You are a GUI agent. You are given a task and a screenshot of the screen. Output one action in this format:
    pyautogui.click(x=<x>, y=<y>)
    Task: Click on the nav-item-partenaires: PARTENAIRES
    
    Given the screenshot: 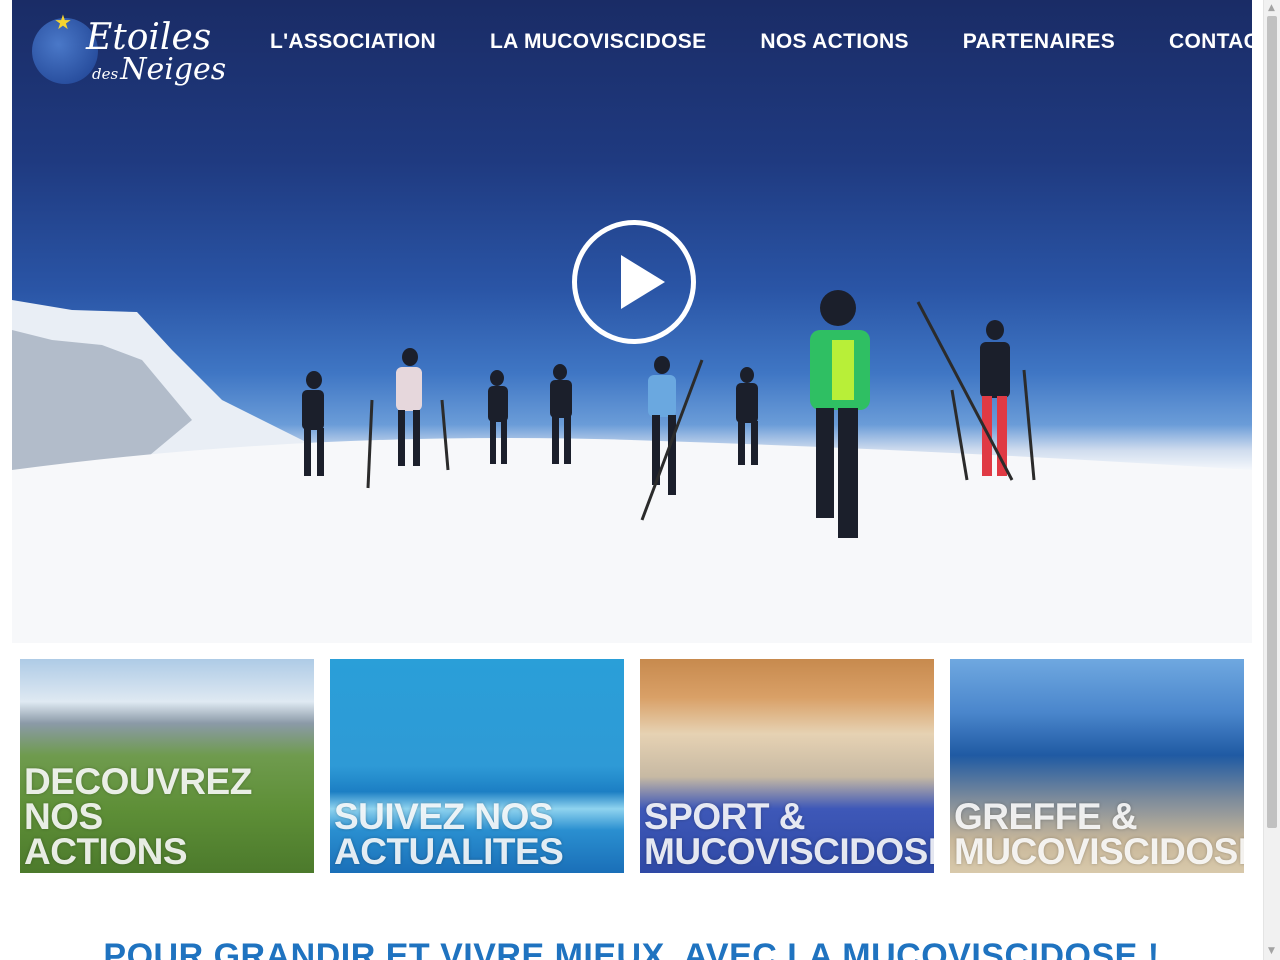 What is the action you would take?
    pyautogui.click(x=1039, y=42)
    